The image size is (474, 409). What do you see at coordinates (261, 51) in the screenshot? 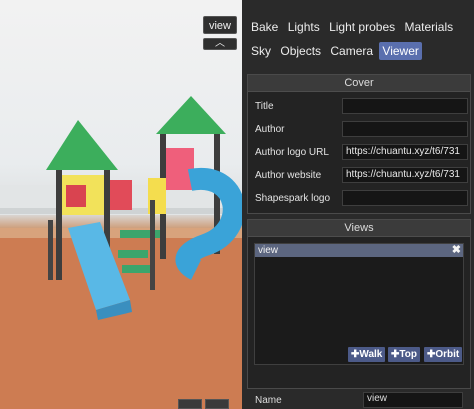
I see `tab-sky: Sky` at bounding box center [261, 51].